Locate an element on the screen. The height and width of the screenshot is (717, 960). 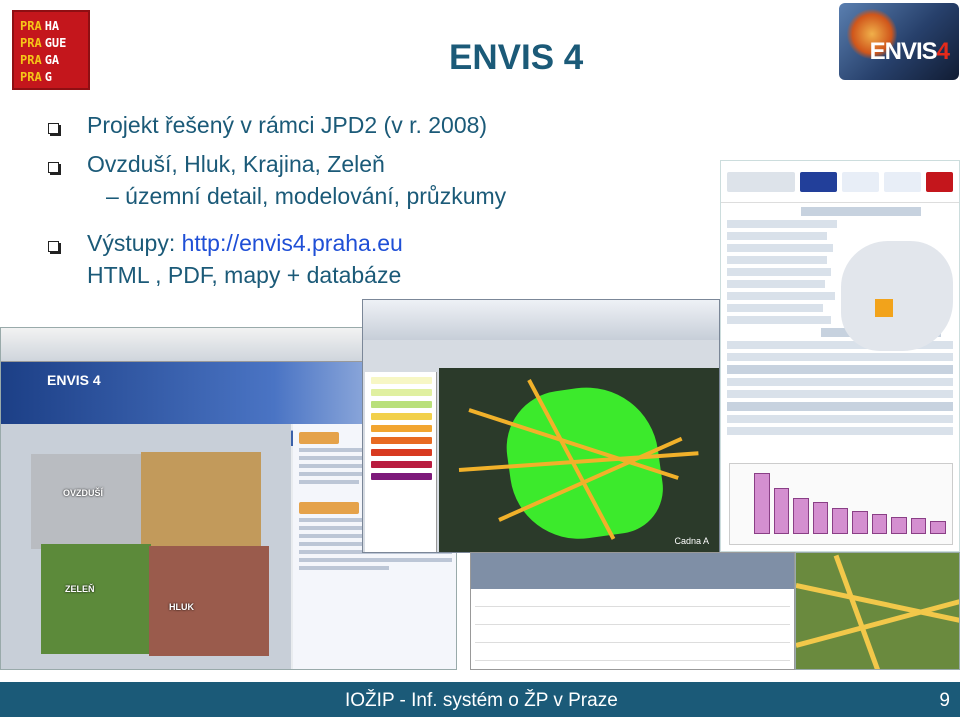
bullet-topics-detail: – územní detail, modelování, průzkumy is located at coordinates (306, 196).